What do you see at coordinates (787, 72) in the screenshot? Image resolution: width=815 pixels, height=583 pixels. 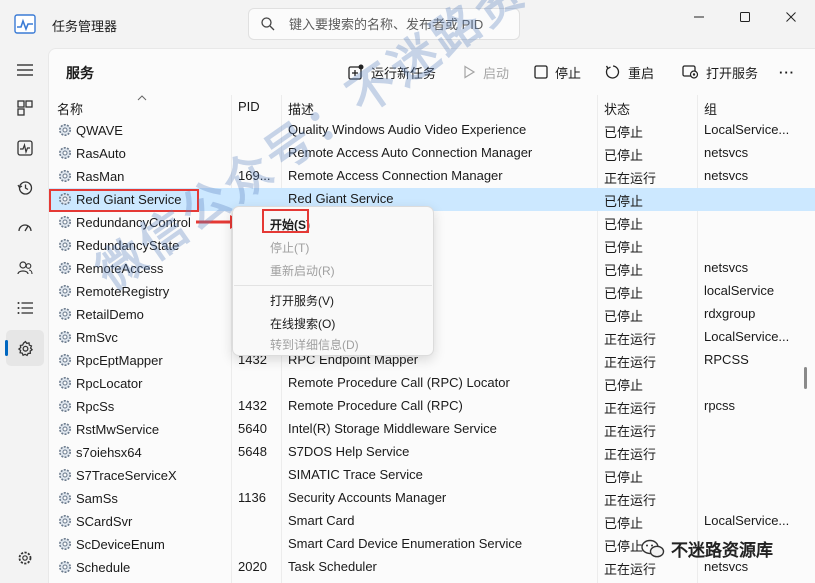 I see `more-options-button: ···` at bounding box center [787, 72].